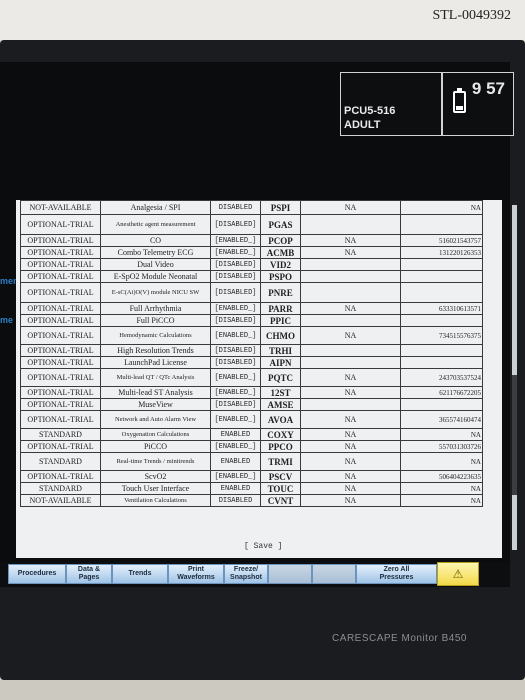 The width and height of the screenshot is (525, 700). Describe the element at coordinates (280, 320) in the screenshot. I see `table-cell-code: PPIC` at that location.